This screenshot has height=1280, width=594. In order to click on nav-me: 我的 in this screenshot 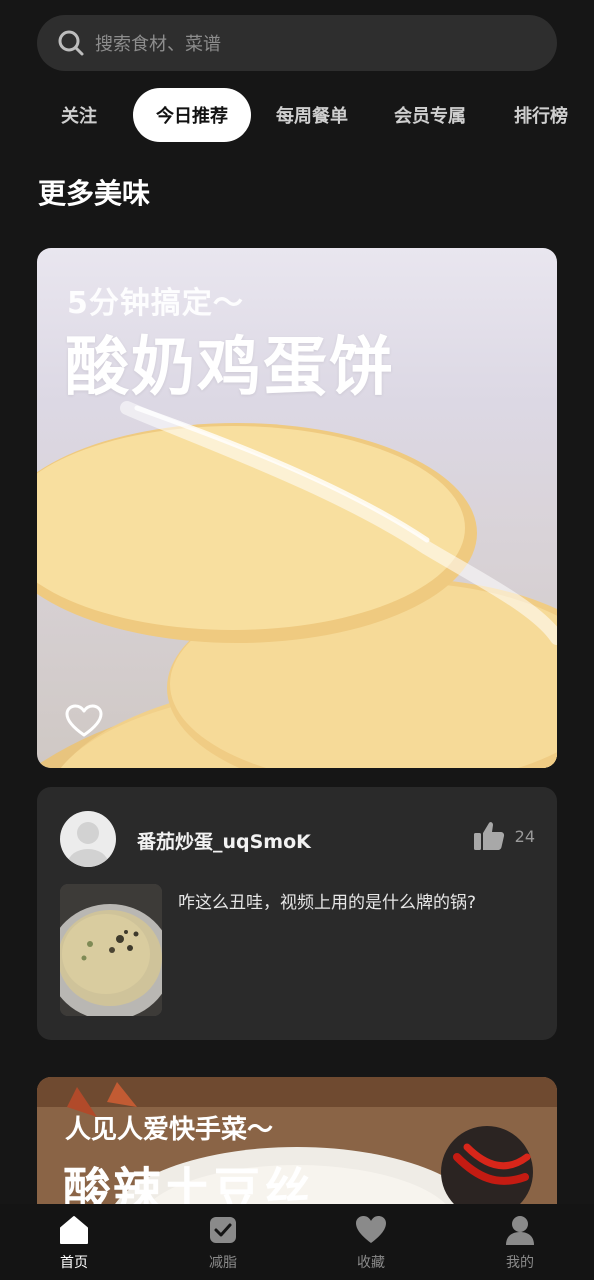, I will do `click(520, 1245)`.